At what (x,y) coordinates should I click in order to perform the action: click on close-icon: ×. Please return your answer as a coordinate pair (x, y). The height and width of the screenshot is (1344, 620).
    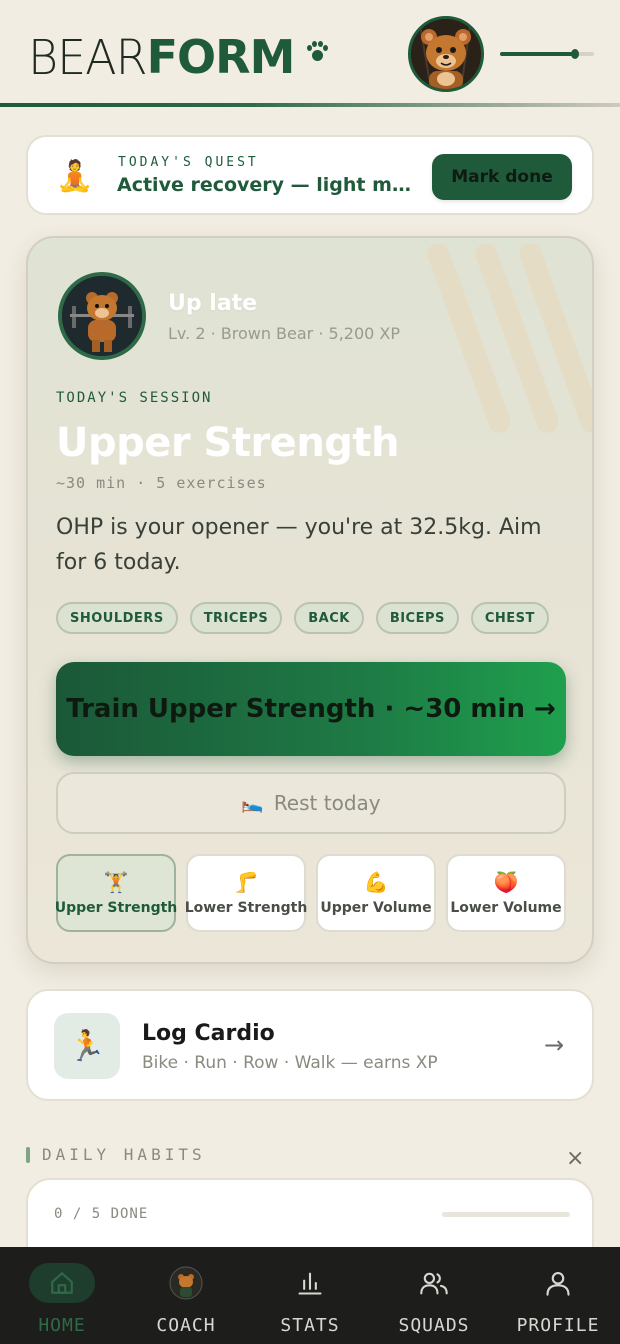
    Looking at the image, I should click on (575, 1159).